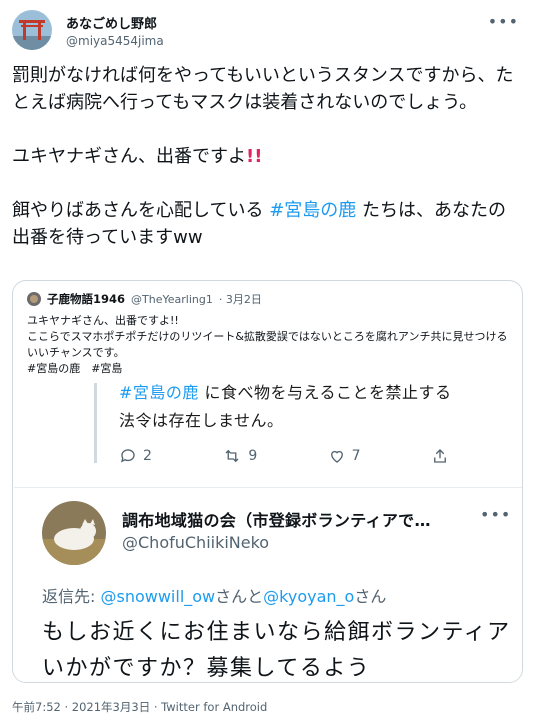 This screenshot has height=726, width=535. Describe the element at coordinates (356, 456) in the screenshot. I see `like-count: 7` at that location.